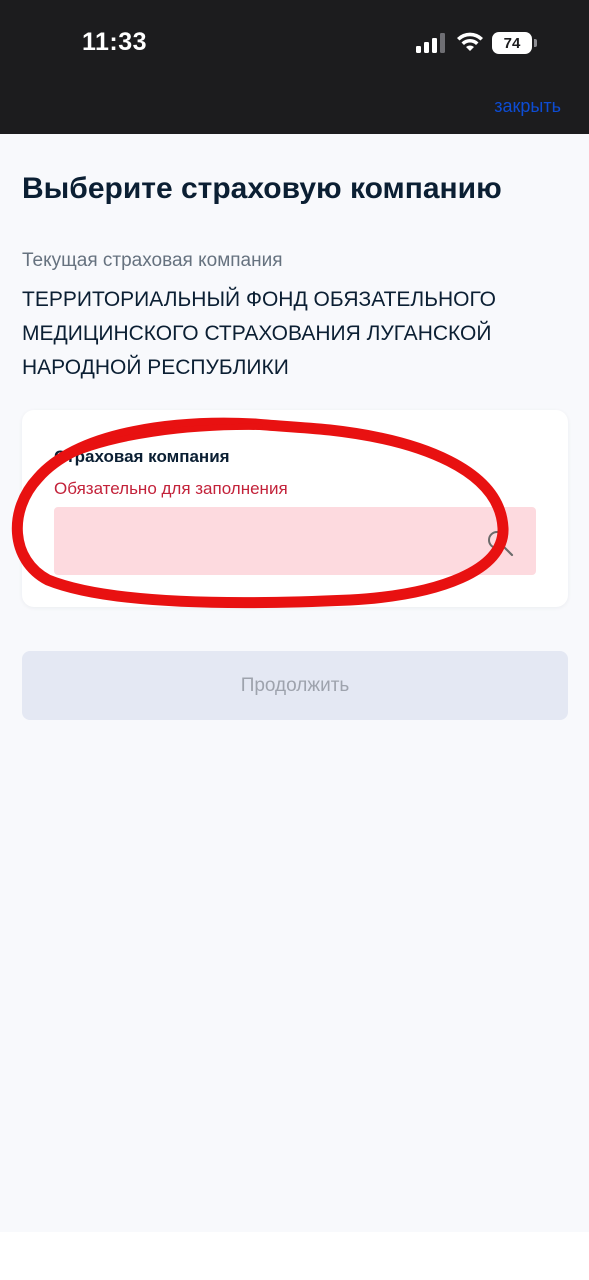  What do you see at coordinates (262, 188) in the screenshot?
I see `page-title: Выберите страховую компанию` at bounding box center [262, 188].